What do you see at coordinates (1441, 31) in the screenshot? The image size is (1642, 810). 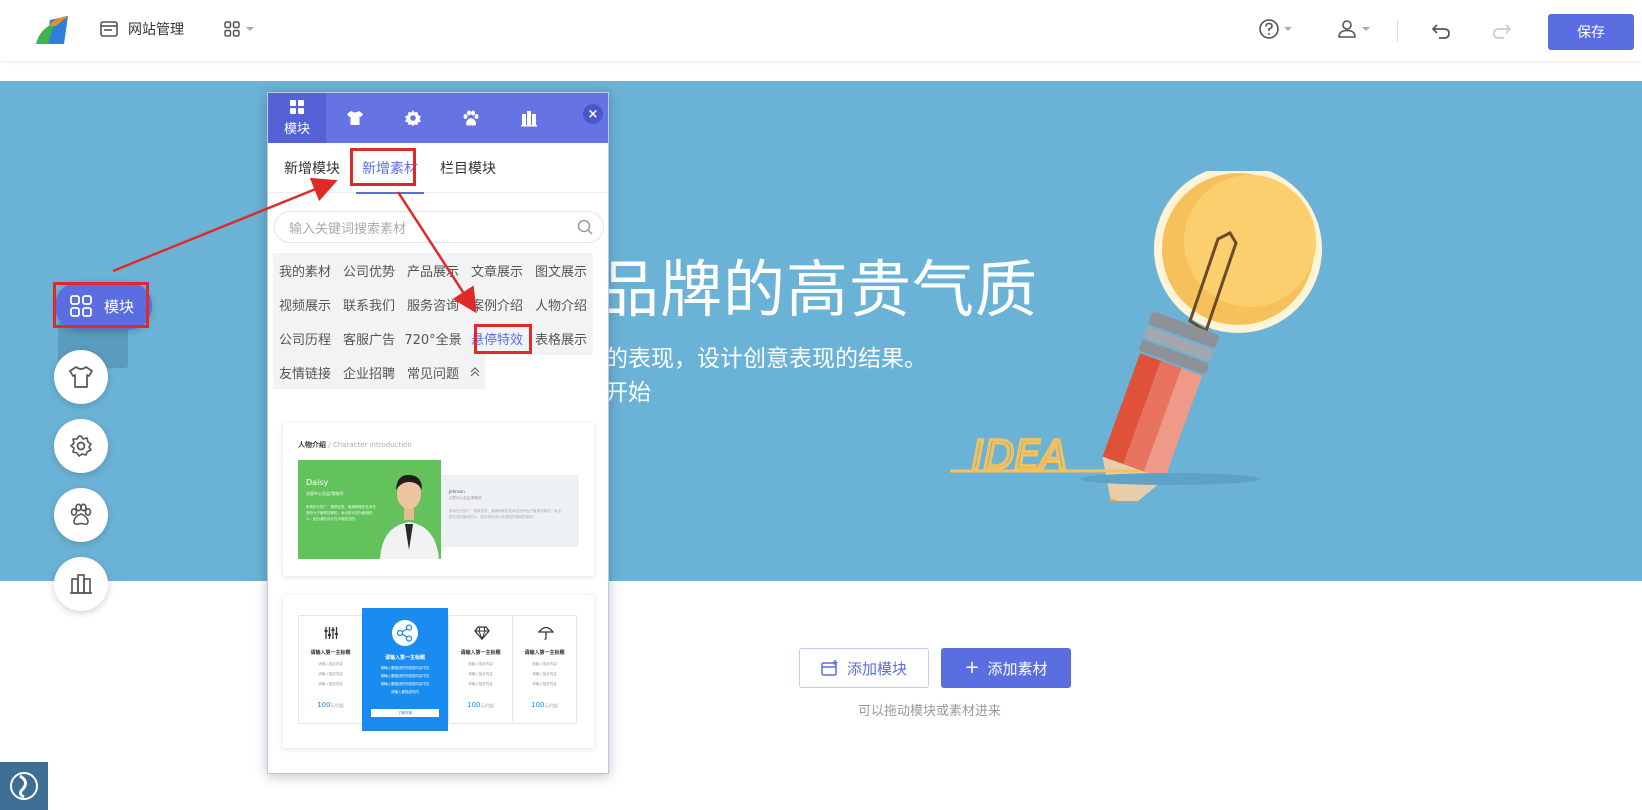 I see `undo-icon` at bounding box center [1441, 31].